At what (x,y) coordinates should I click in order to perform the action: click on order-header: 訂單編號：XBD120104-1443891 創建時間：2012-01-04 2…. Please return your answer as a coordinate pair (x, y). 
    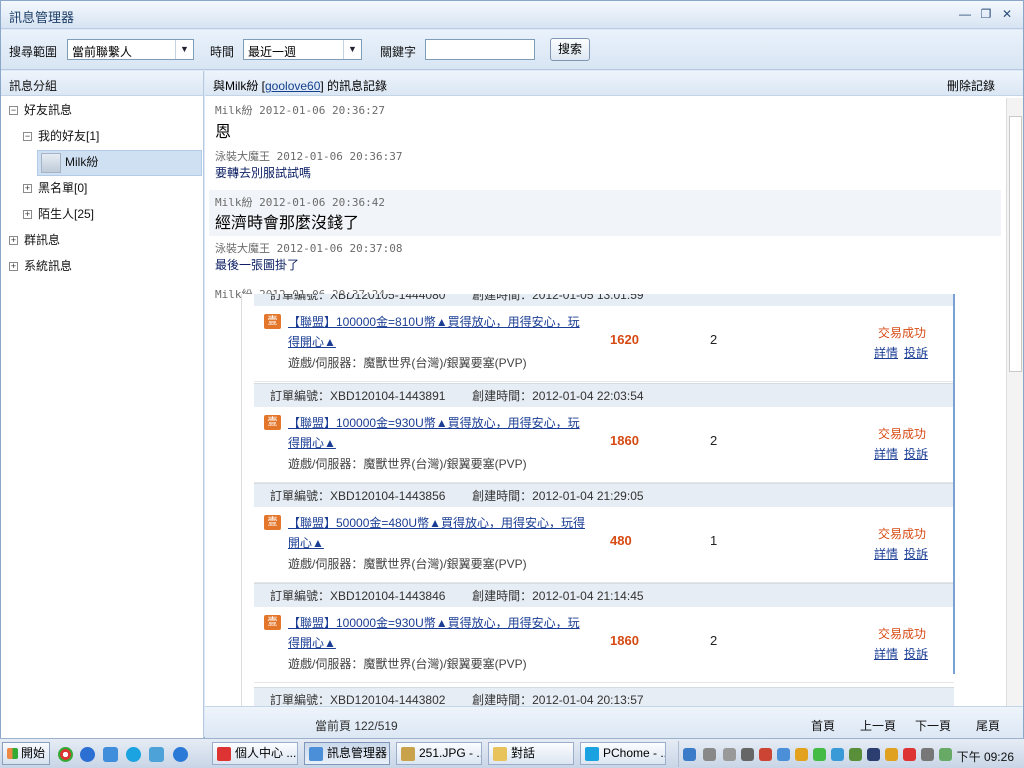
    Looking at the image, I should click on (604, 395).